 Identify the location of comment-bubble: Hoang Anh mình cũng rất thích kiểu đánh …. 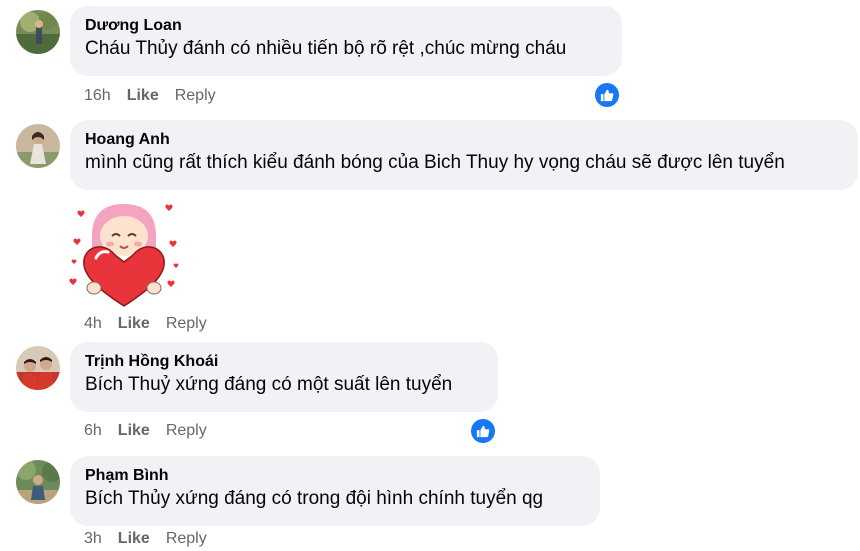
(464, 155).